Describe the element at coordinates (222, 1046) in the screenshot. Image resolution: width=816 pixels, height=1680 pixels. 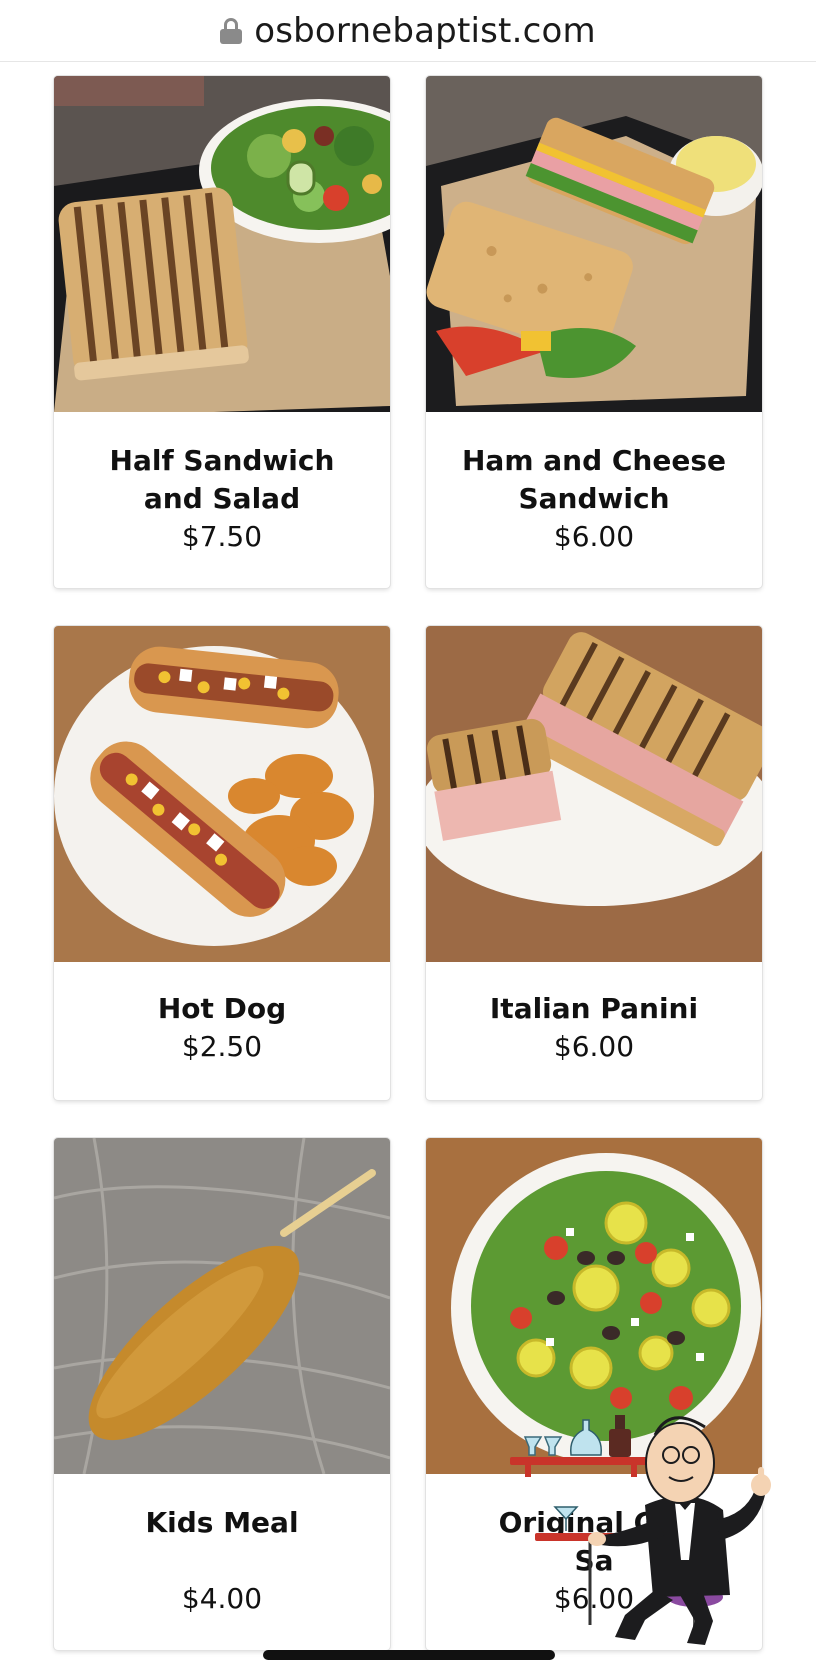
I see `item-price: $2.50` at that location.